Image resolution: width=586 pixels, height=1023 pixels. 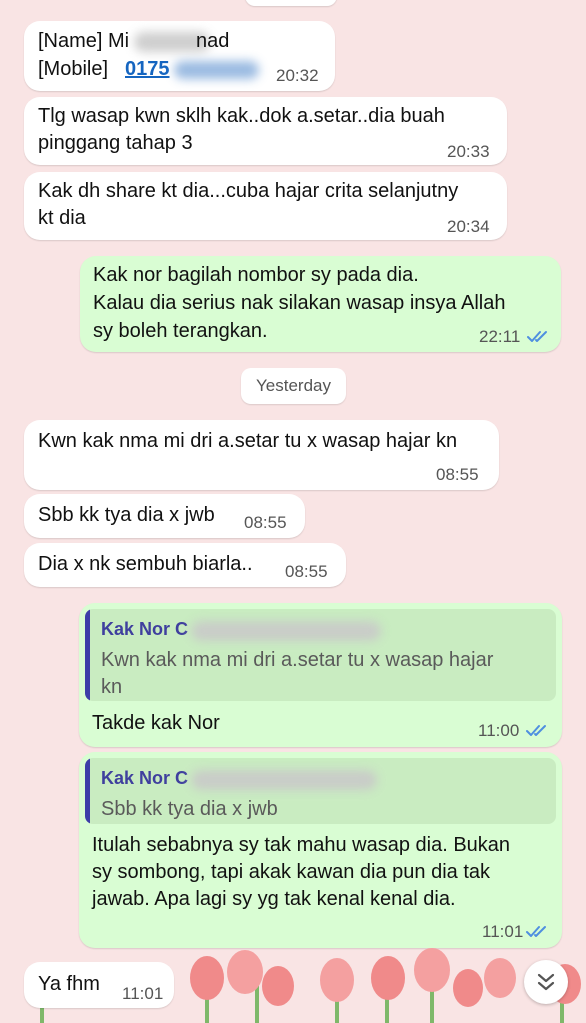 I want to click on quote-text-line: kn, so click(x=112, y=687).